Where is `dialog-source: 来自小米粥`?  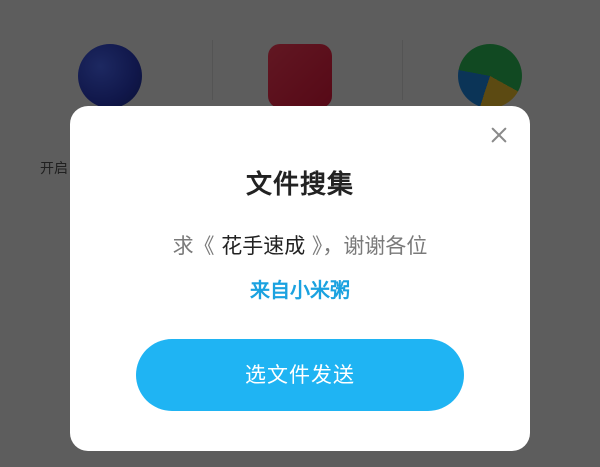
dialog-source: 来自小米粥 is located at coordinates (300, 290).